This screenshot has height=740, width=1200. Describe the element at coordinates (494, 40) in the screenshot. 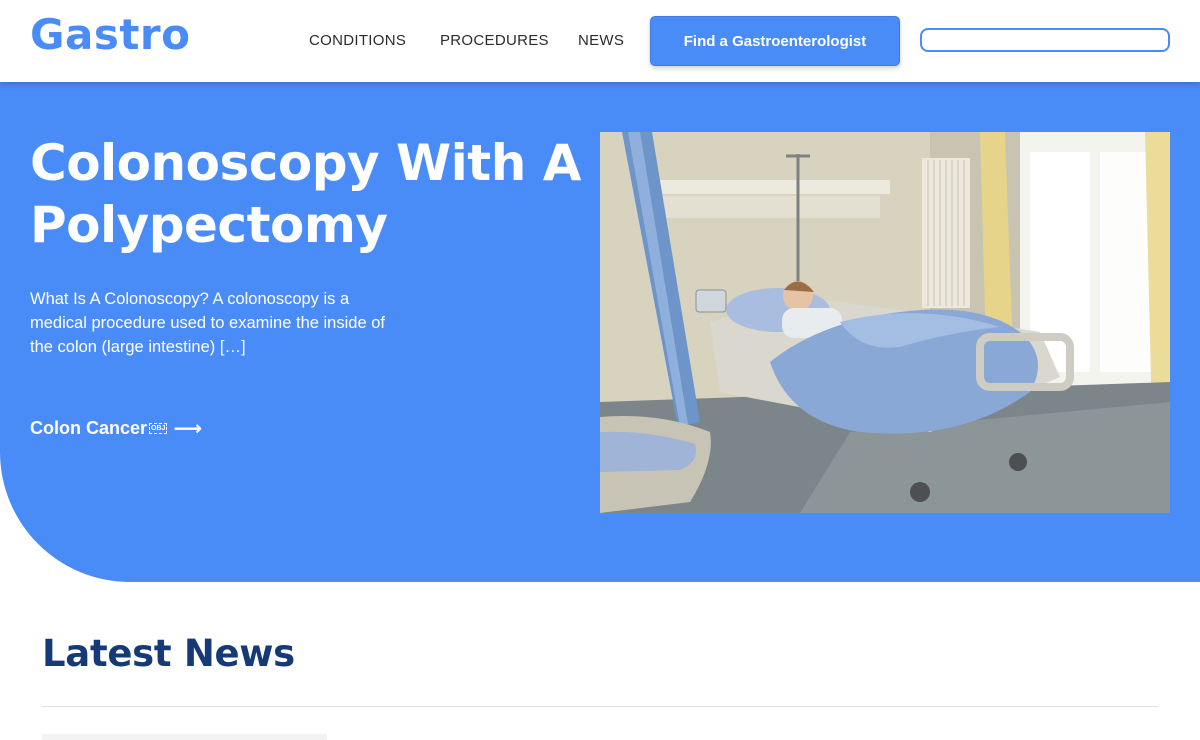

I see `nav-procedures: PROCEDURES` at that location.